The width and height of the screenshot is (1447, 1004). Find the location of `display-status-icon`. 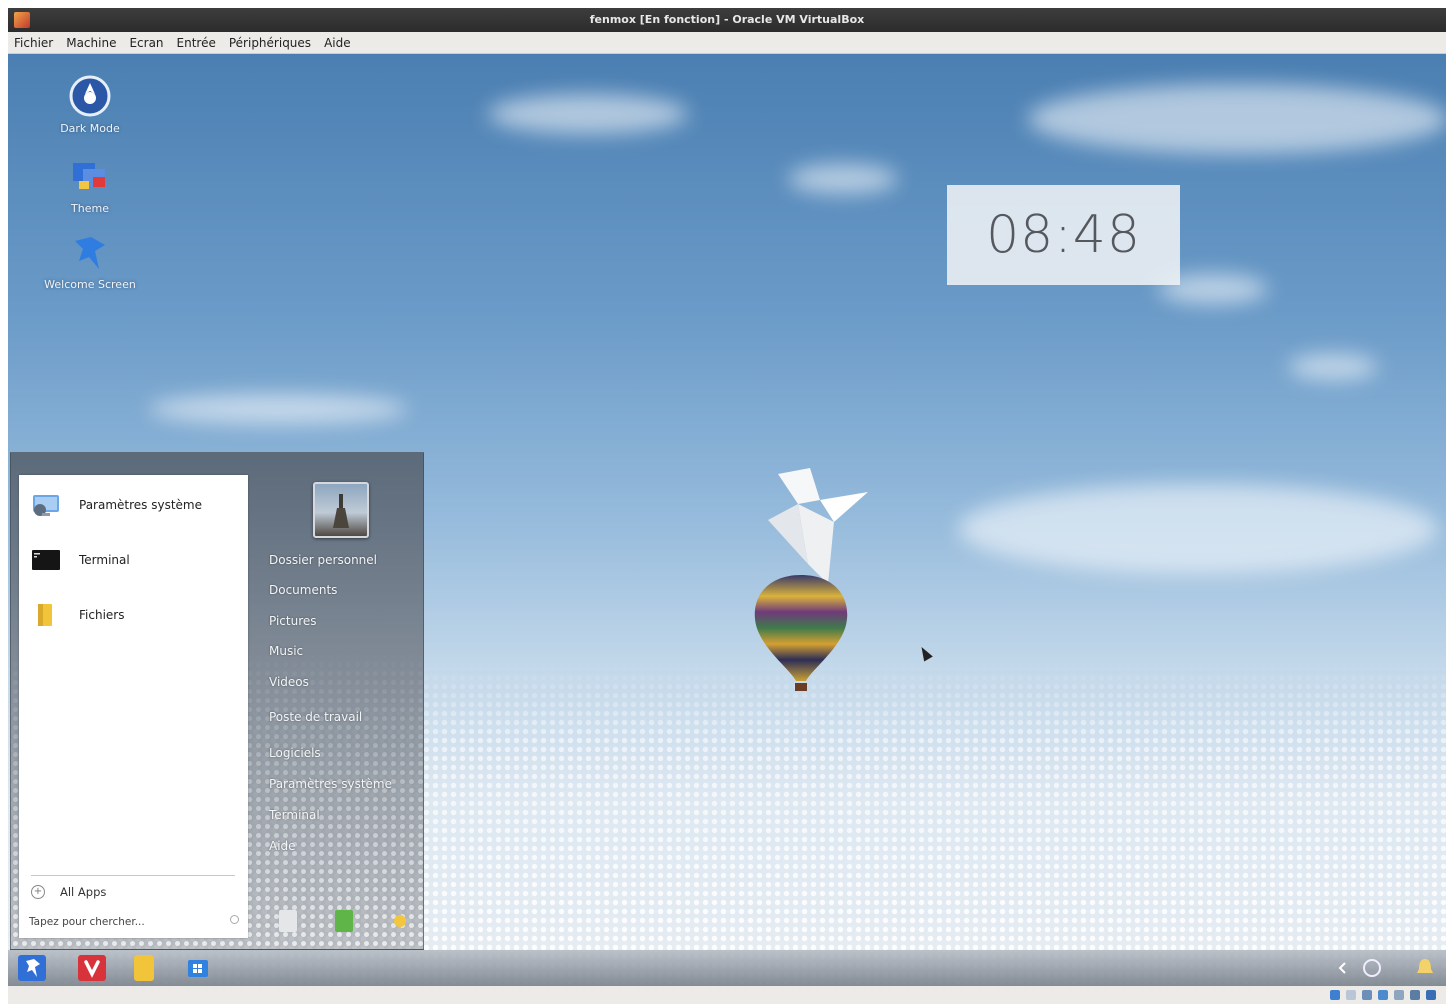

display-status-icon is located at coordinates (1431, 995).